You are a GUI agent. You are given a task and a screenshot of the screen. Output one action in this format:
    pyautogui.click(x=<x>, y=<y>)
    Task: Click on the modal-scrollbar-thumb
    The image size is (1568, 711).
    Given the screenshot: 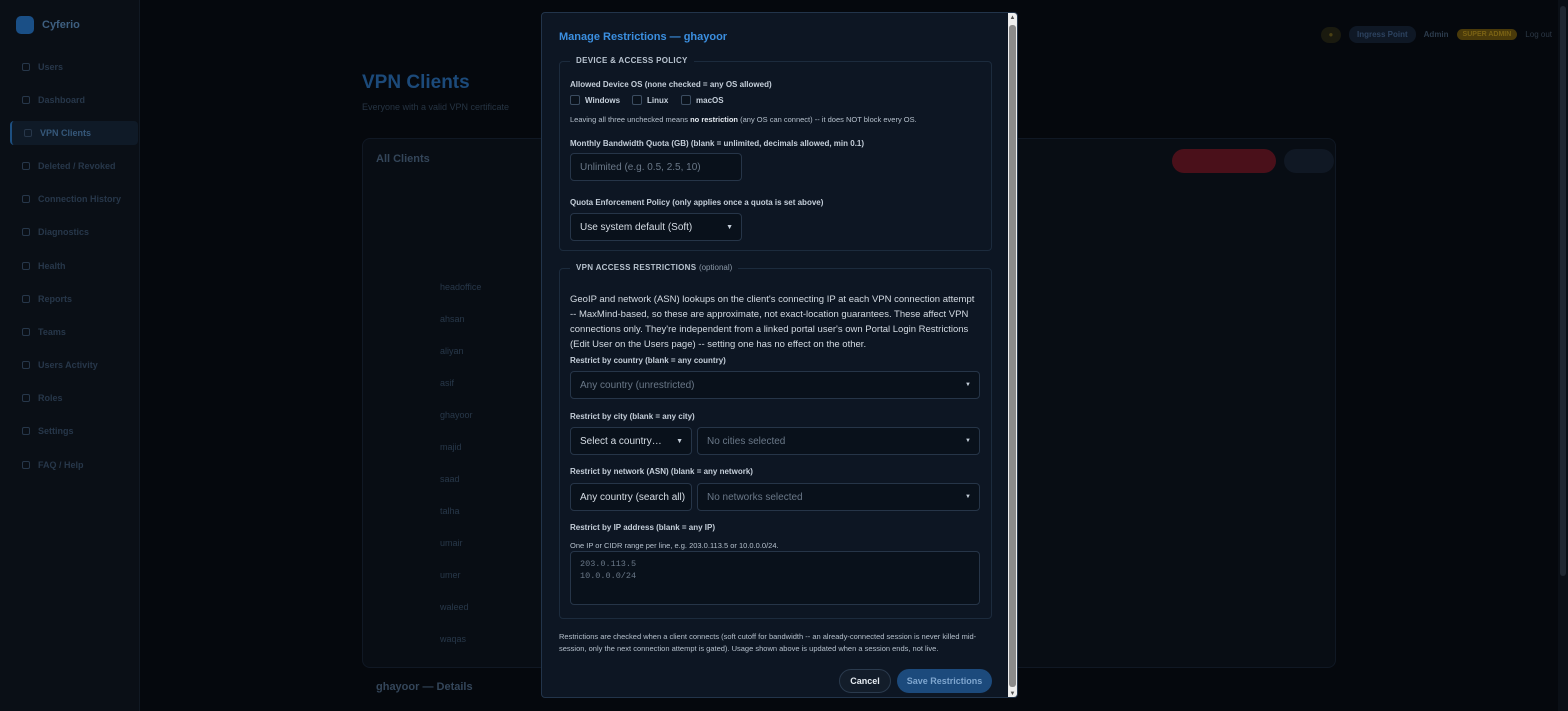 What is the action you would take?
    pyautogui.click(x=1012, y=356)
    